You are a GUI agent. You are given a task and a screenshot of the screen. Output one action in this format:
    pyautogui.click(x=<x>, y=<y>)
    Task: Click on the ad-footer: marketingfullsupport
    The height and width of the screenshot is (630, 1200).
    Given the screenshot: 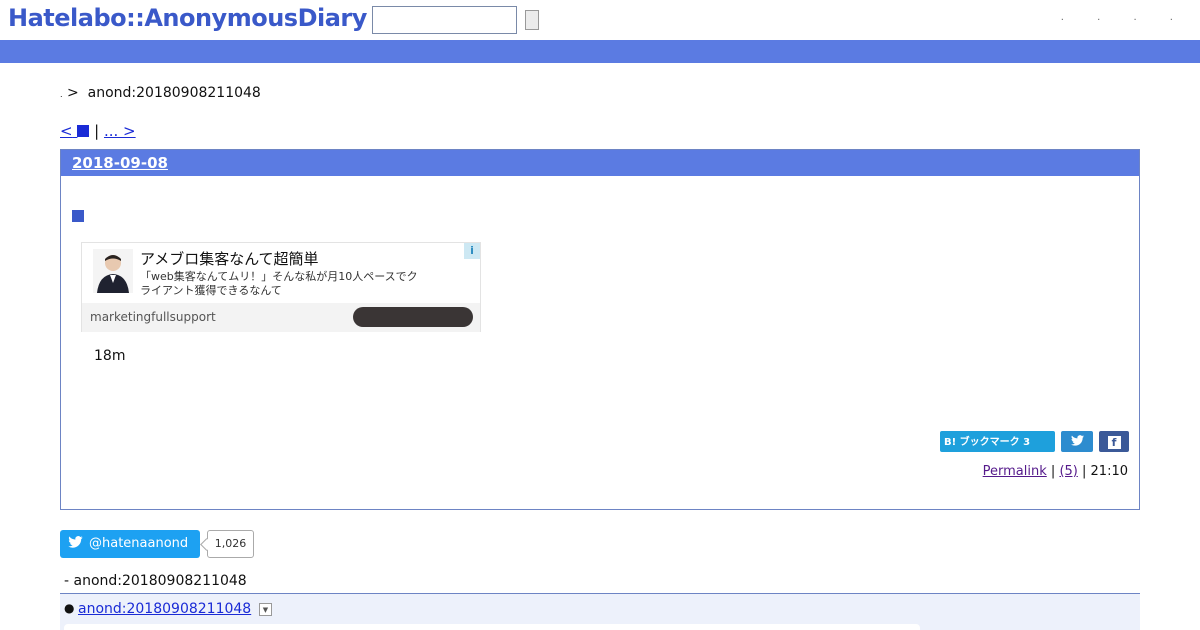 What is the action you would take?
    pyautogui.click(x=281, y=317)
    